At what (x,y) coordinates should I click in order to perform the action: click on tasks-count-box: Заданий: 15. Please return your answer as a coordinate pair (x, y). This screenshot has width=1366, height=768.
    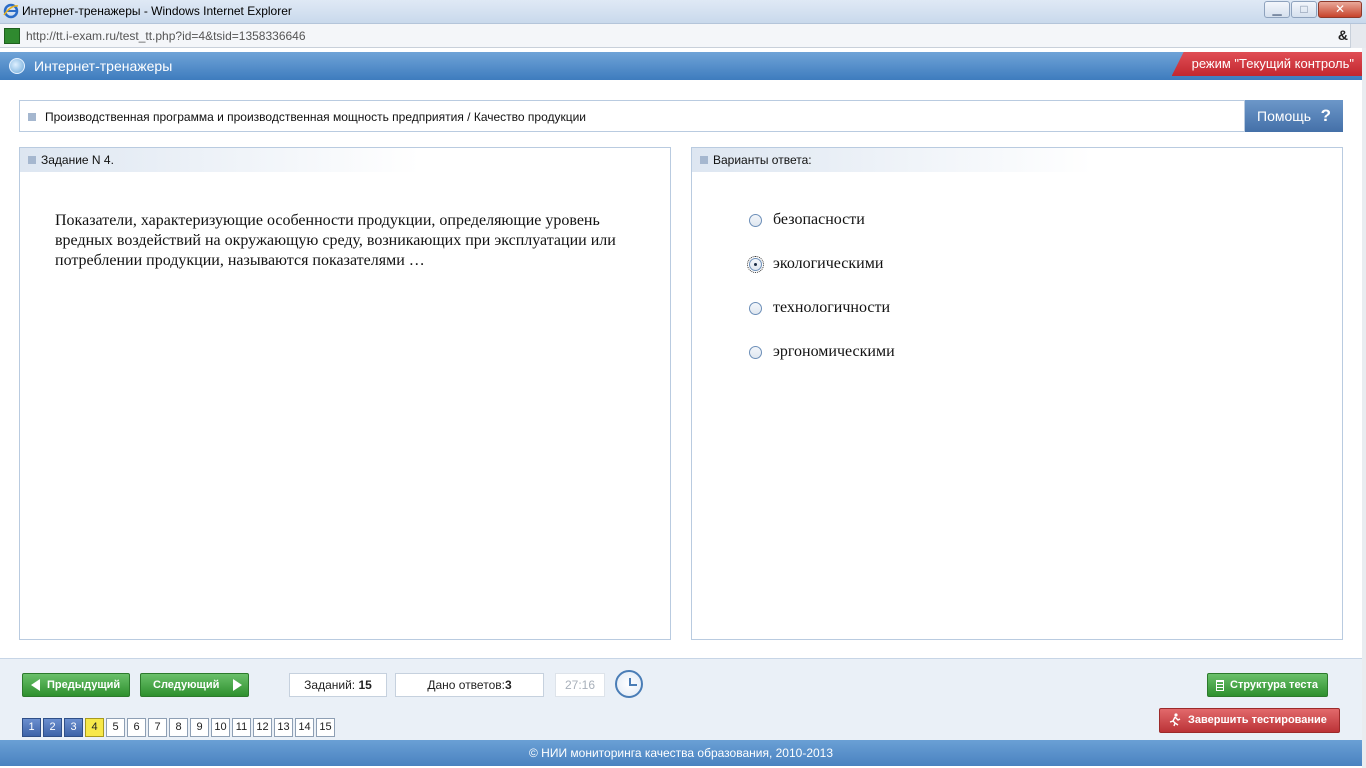
    Looking at the image, I should click on (338, 685).